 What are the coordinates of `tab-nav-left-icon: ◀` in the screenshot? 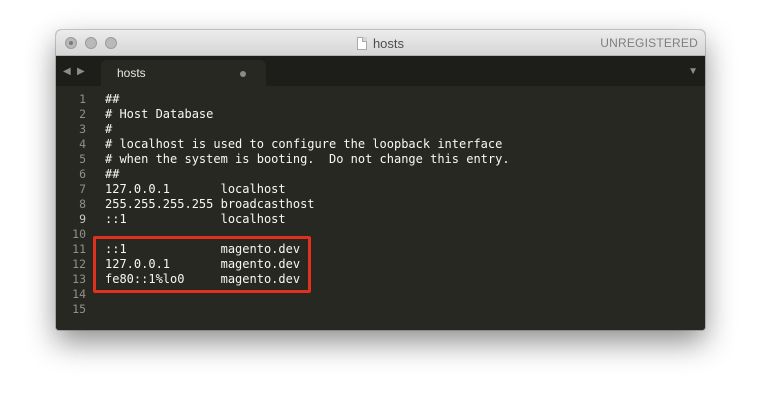 It's located at (67, 71).